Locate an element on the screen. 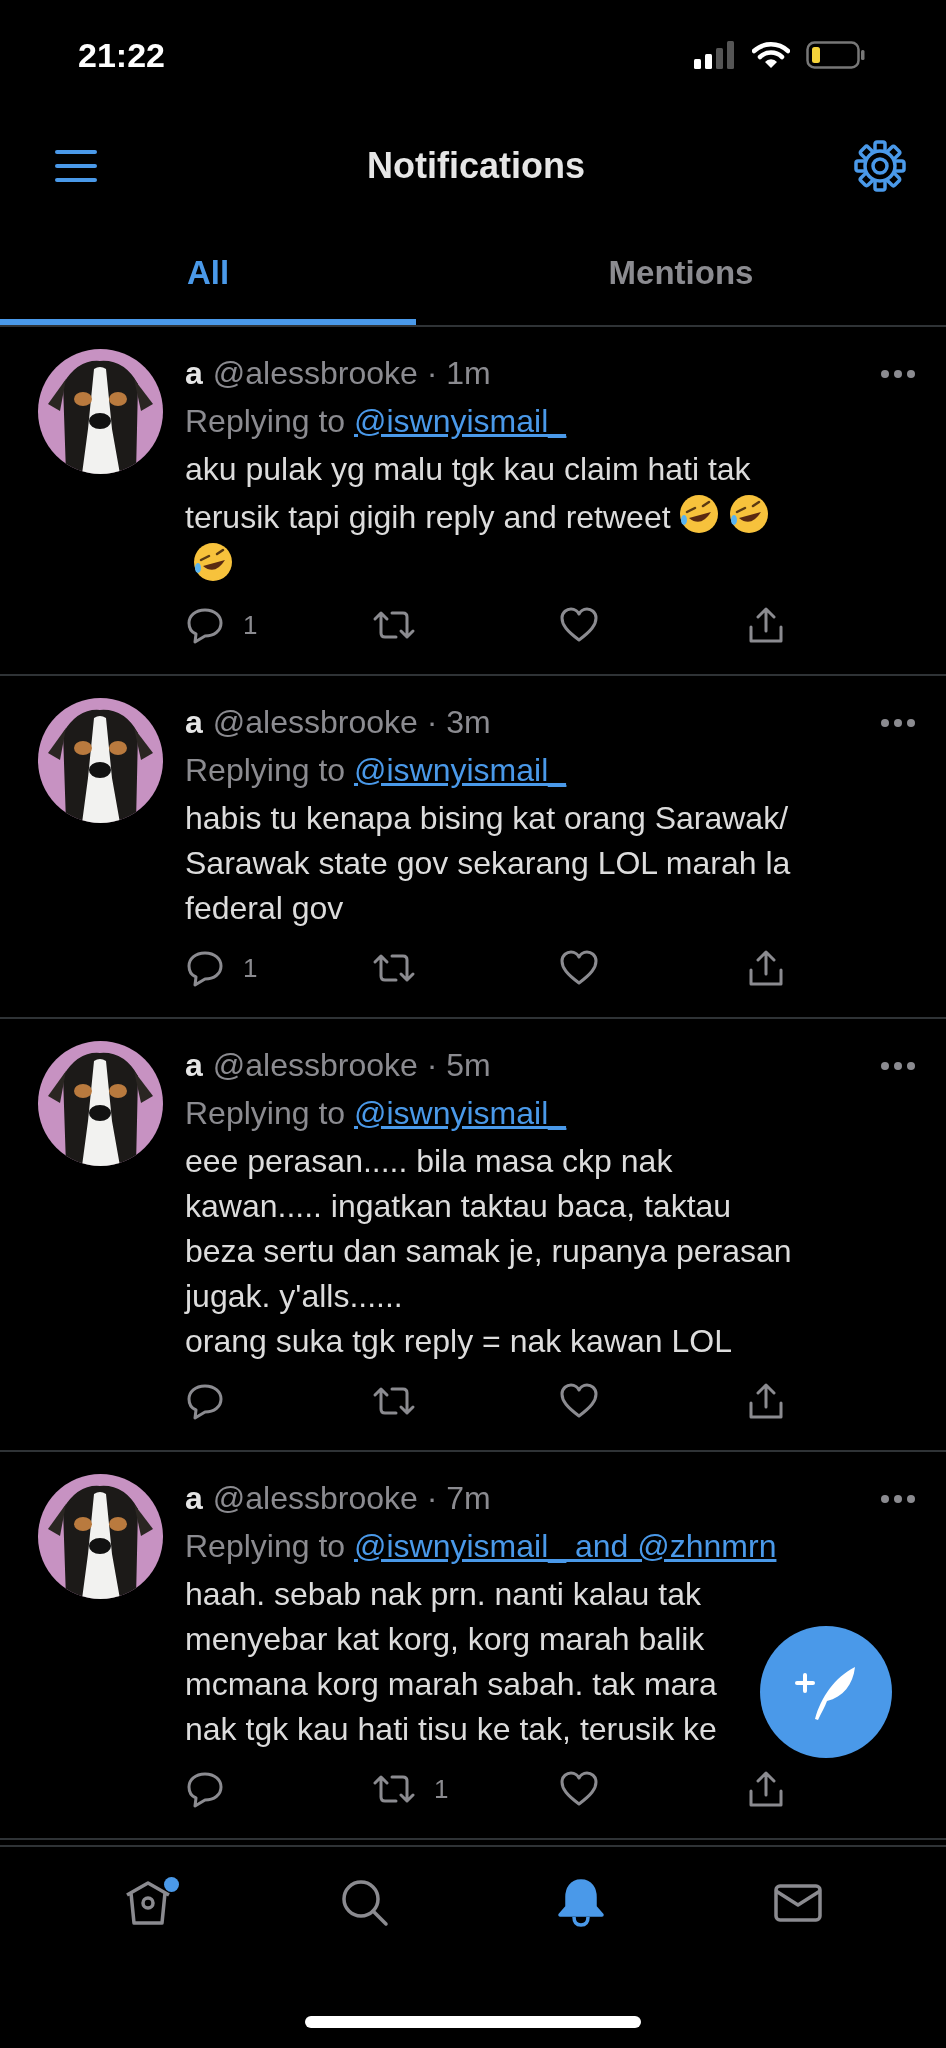  tab: Mentions is located at coordinates (681, 273).